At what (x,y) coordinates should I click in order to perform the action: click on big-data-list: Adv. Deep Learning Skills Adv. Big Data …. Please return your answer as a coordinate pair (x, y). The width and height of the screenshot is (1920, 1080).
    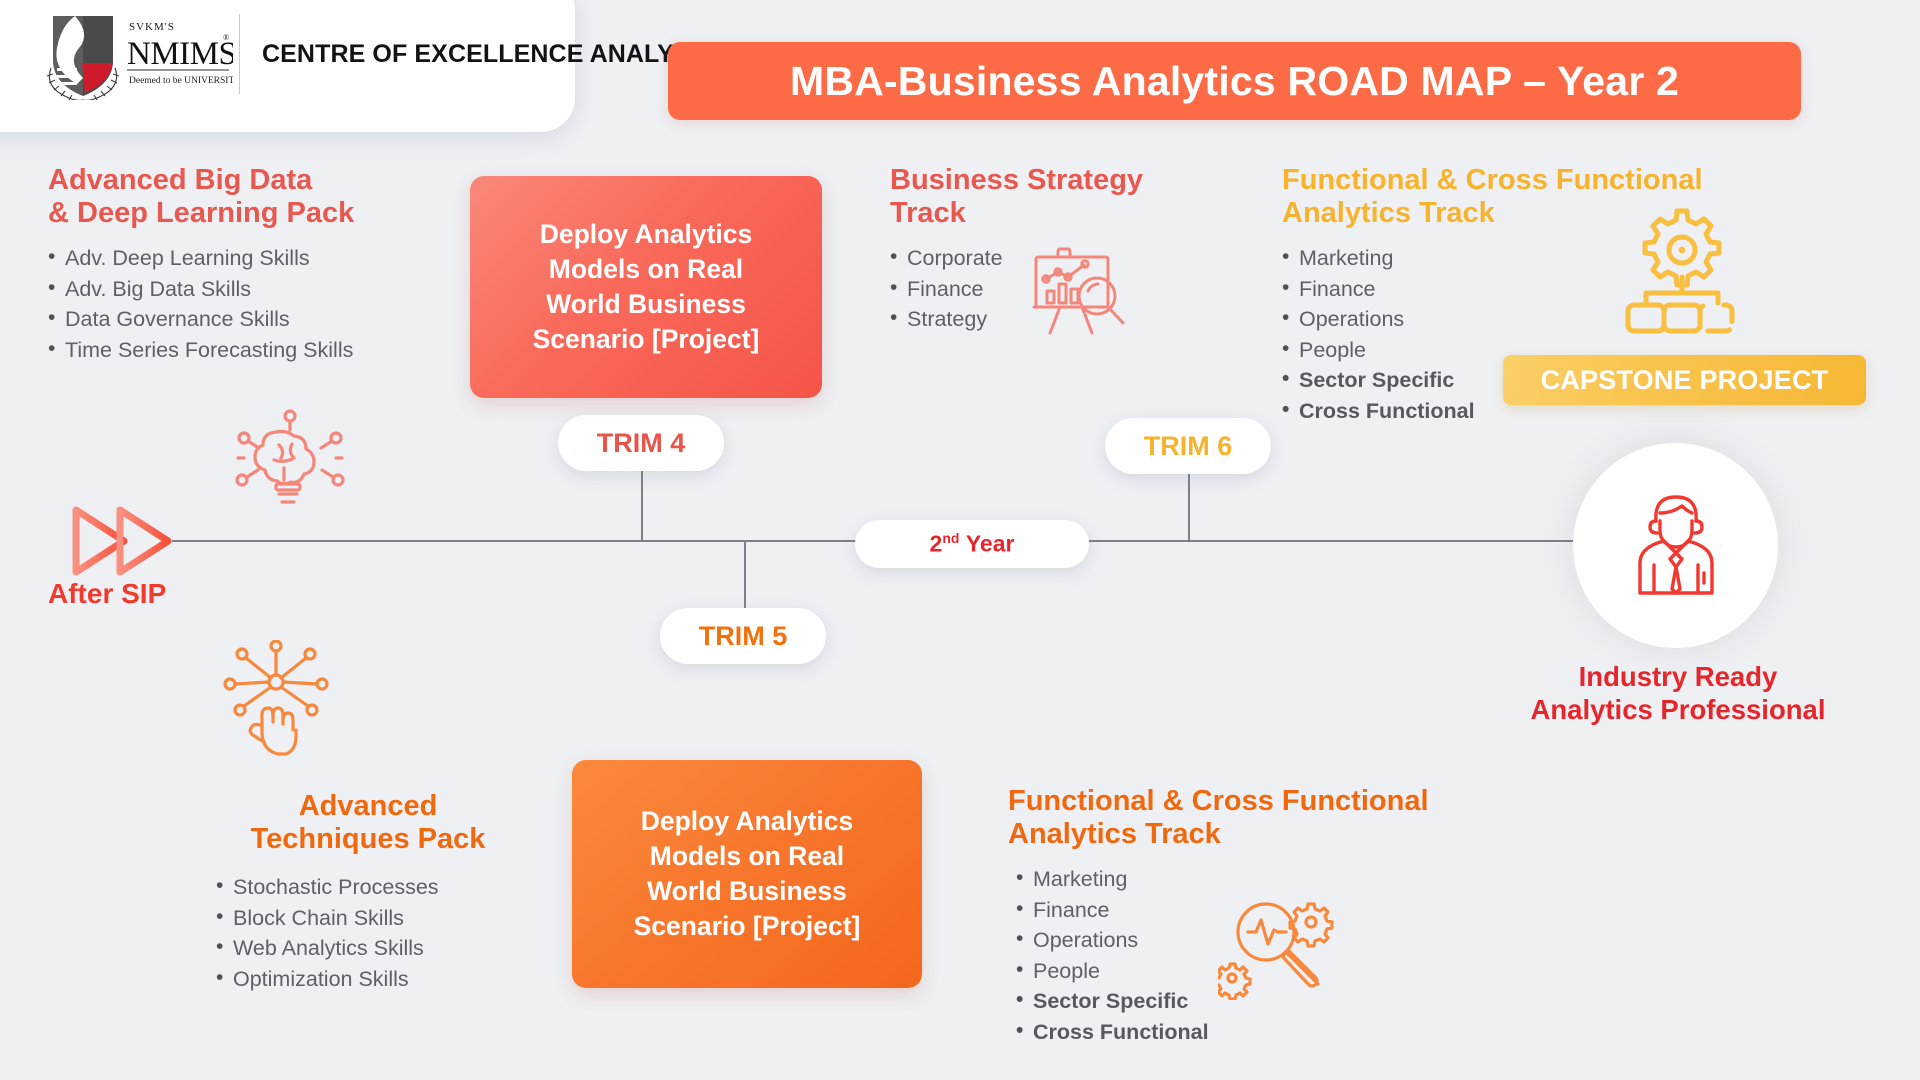
    Looking at the image, I should click on (253, 304).